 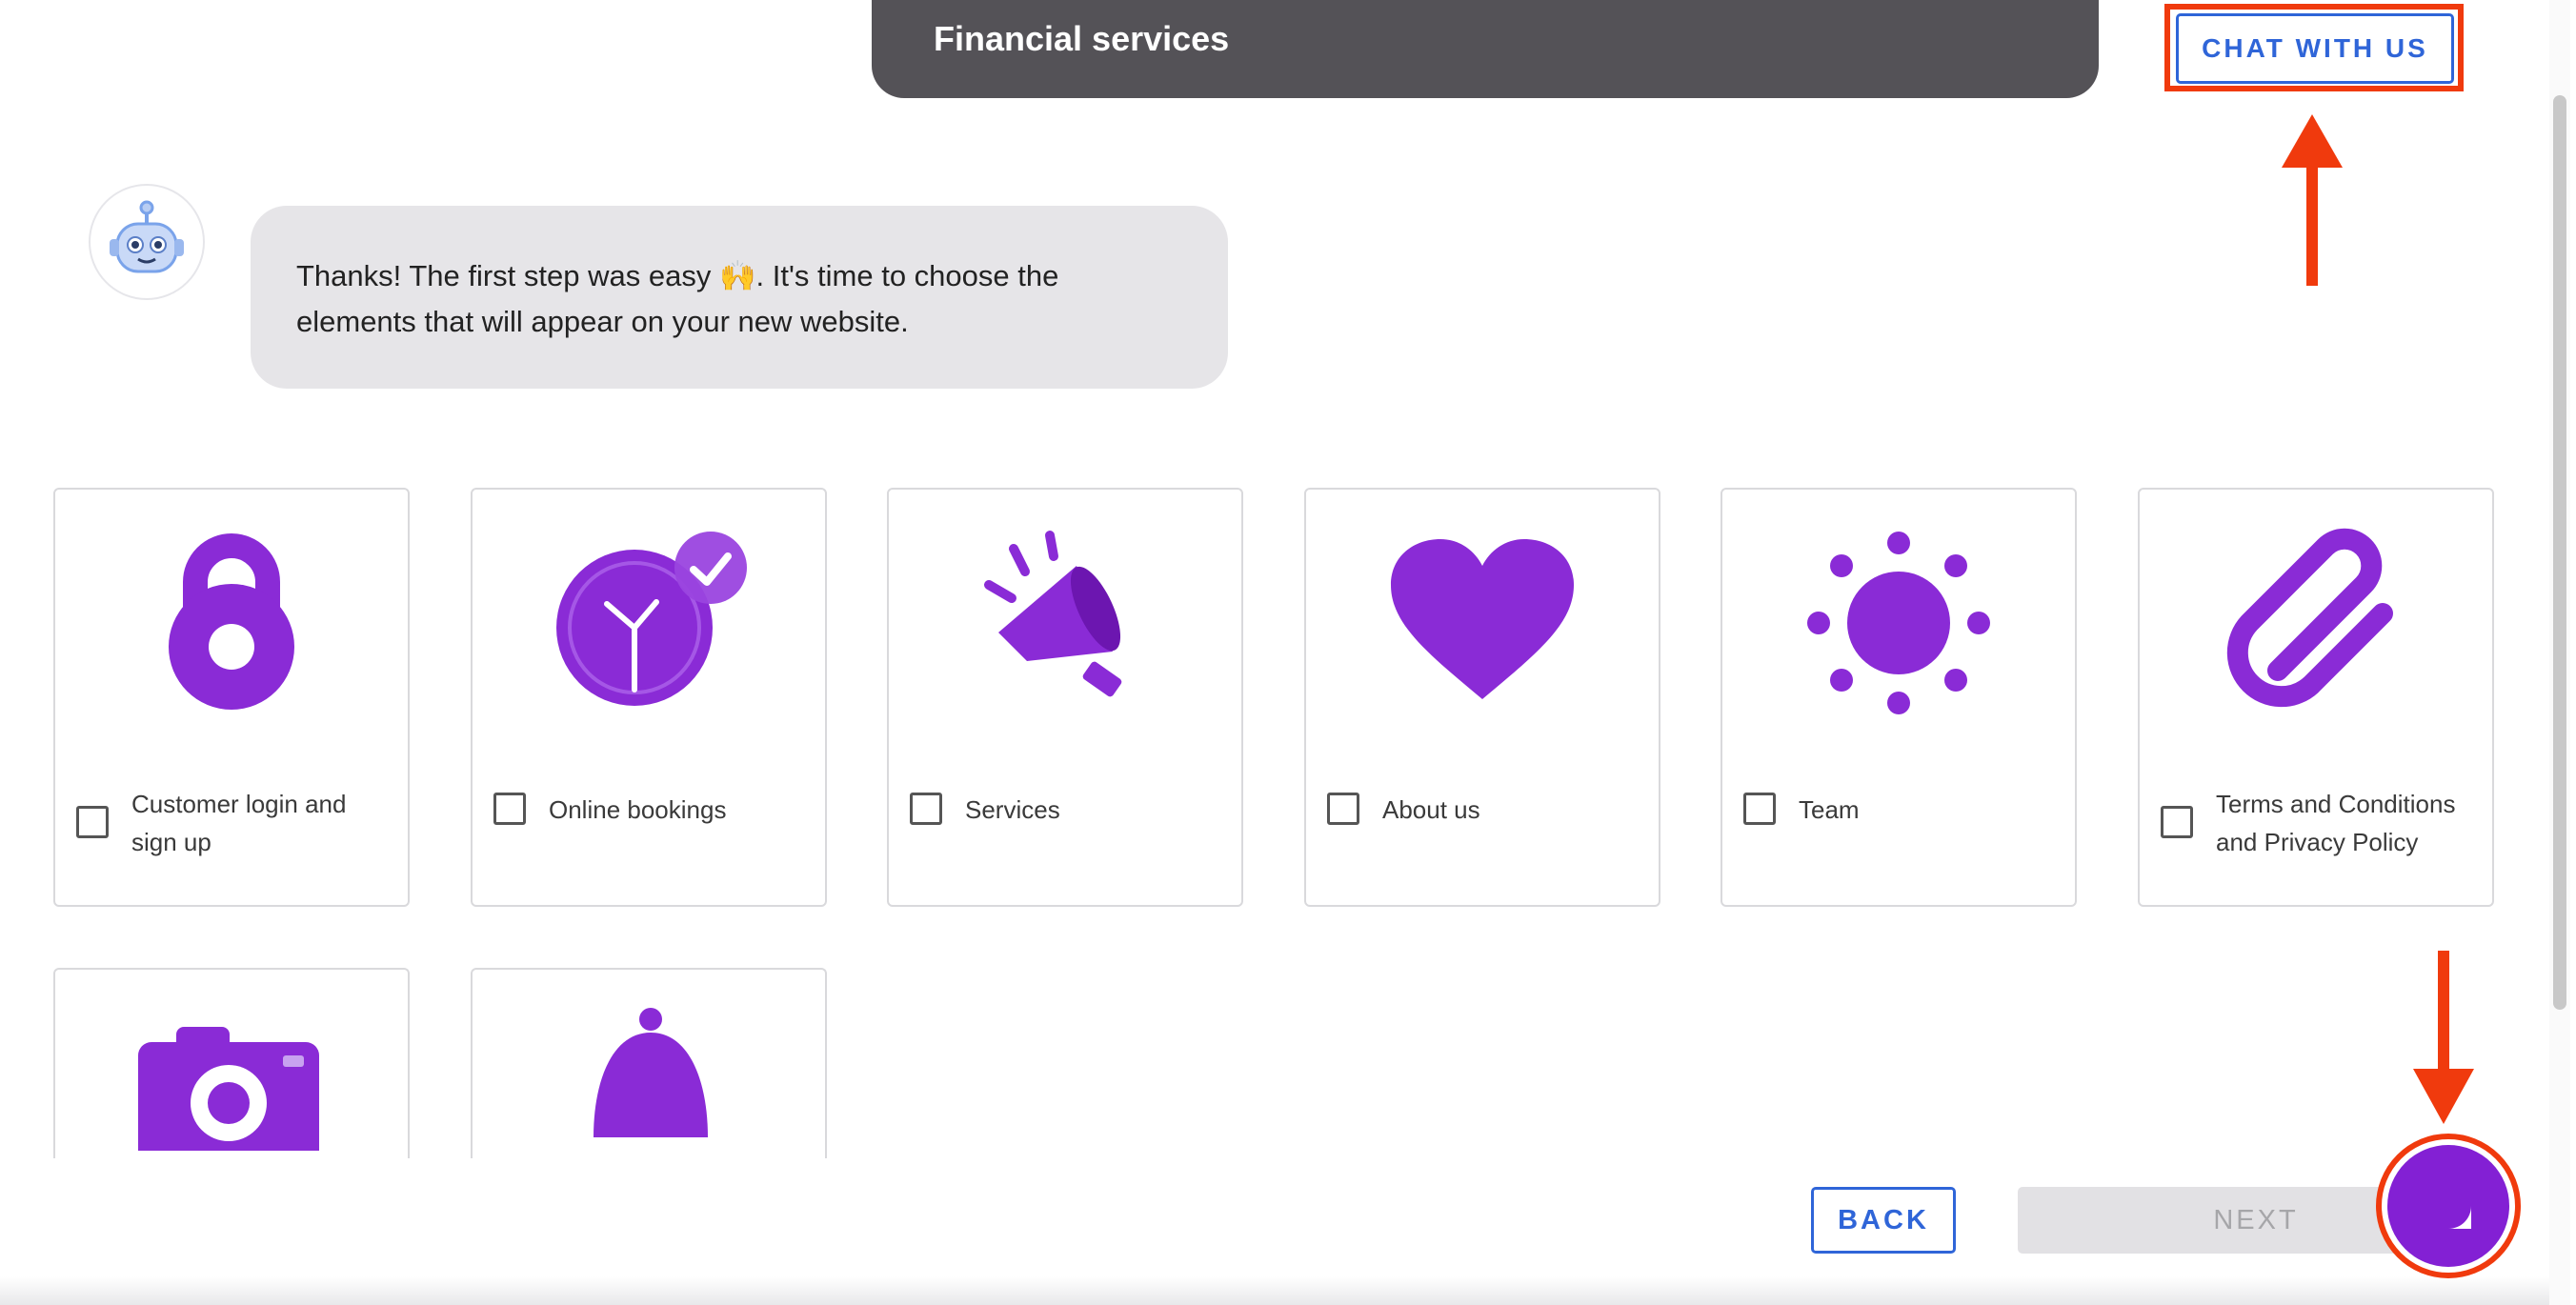 I want to click on option-card-gallery, so click(x=231, y=1063).